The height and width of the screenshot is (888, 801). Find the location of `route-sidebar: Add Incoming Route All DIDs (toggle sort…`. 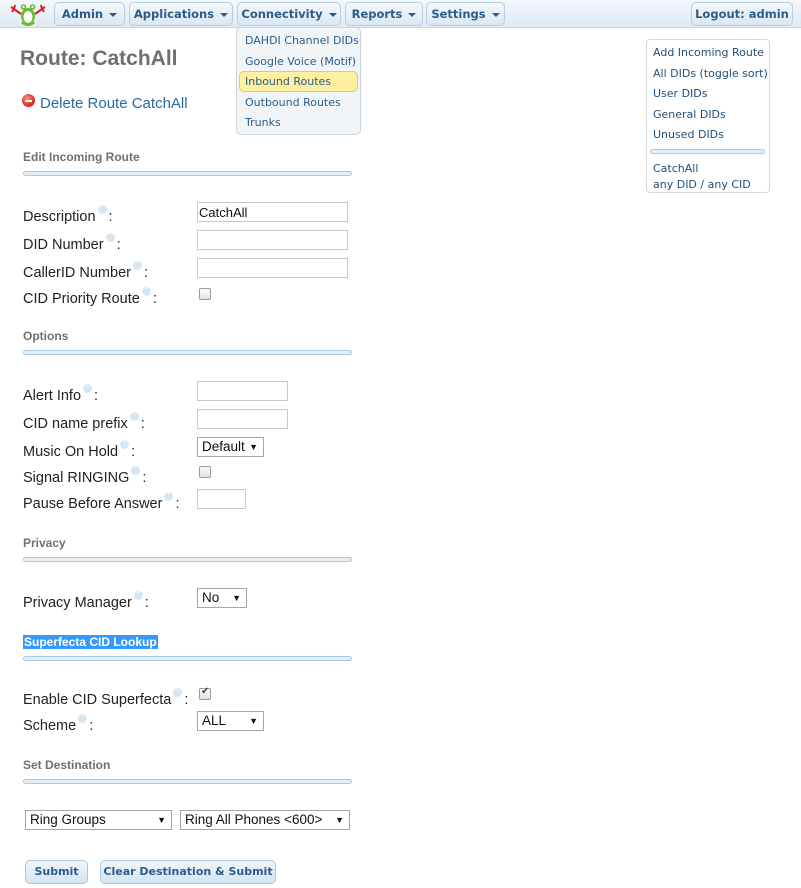

route-sidebar: Add Incoming Route All DIDs (toggle sort… is located at coordinates (708, 116).